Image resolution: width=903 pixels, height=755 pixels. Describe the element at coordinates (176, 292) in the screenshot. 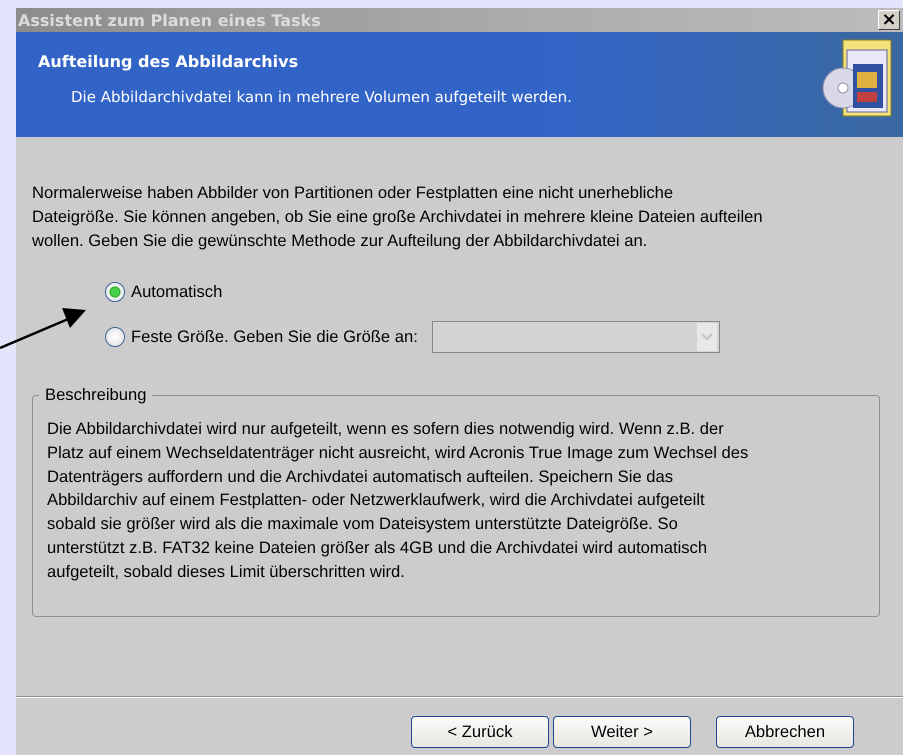

I see `option-label: Automatisch` at that location.